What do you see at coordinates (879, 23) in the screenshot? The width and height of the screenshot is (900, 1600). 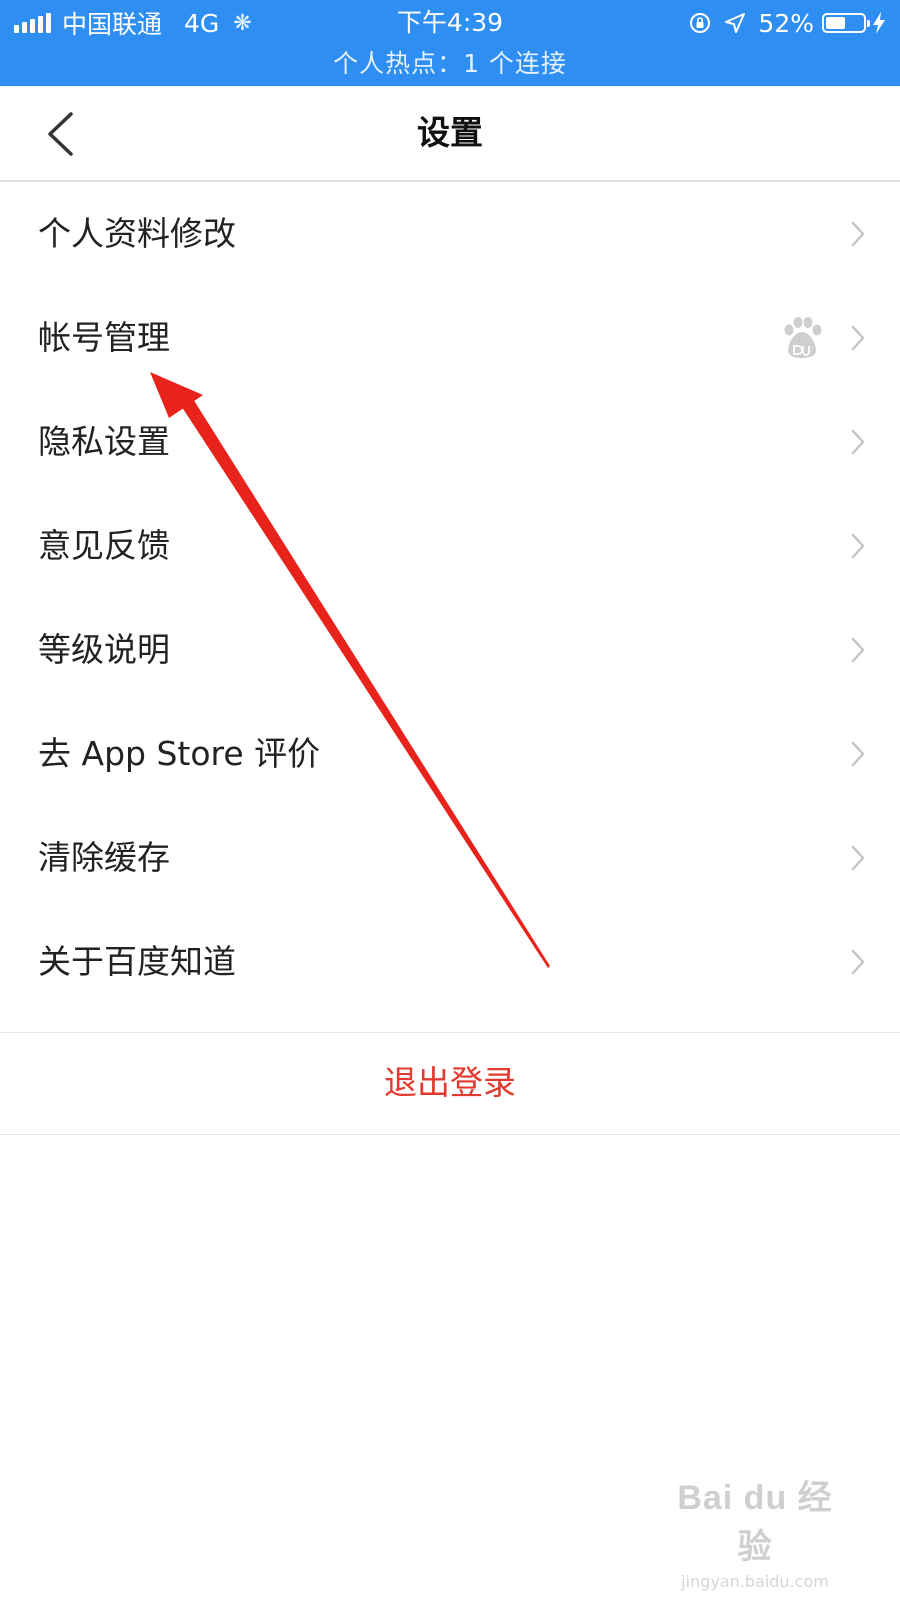 I see `charging-bolt-icon` at bounding box center [879, 23].